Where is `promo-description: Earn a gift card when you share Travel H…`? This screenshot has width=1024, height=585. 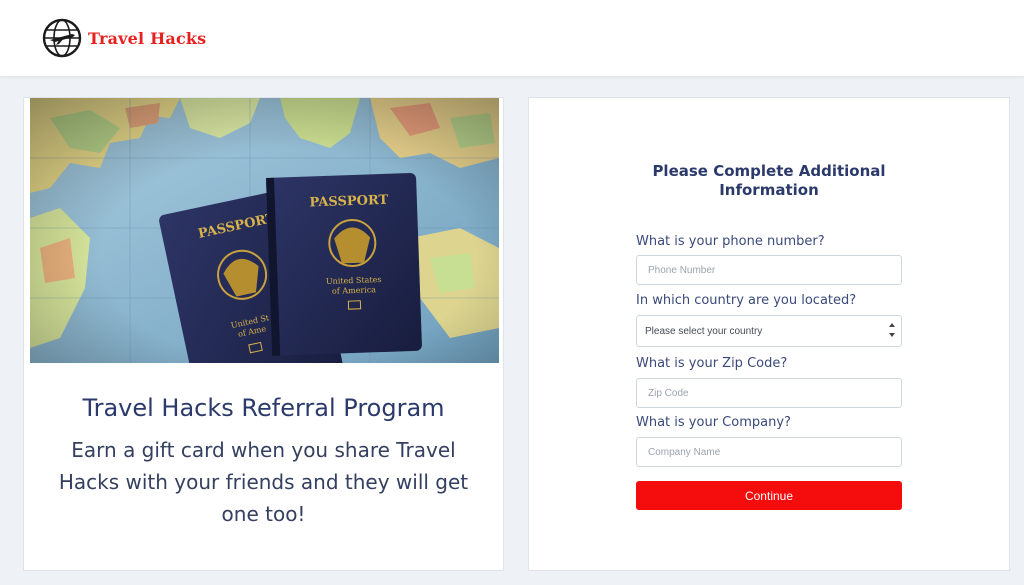
promo-description: Earn a gift card when you share Travel H… is located at coordinates (263, 482).